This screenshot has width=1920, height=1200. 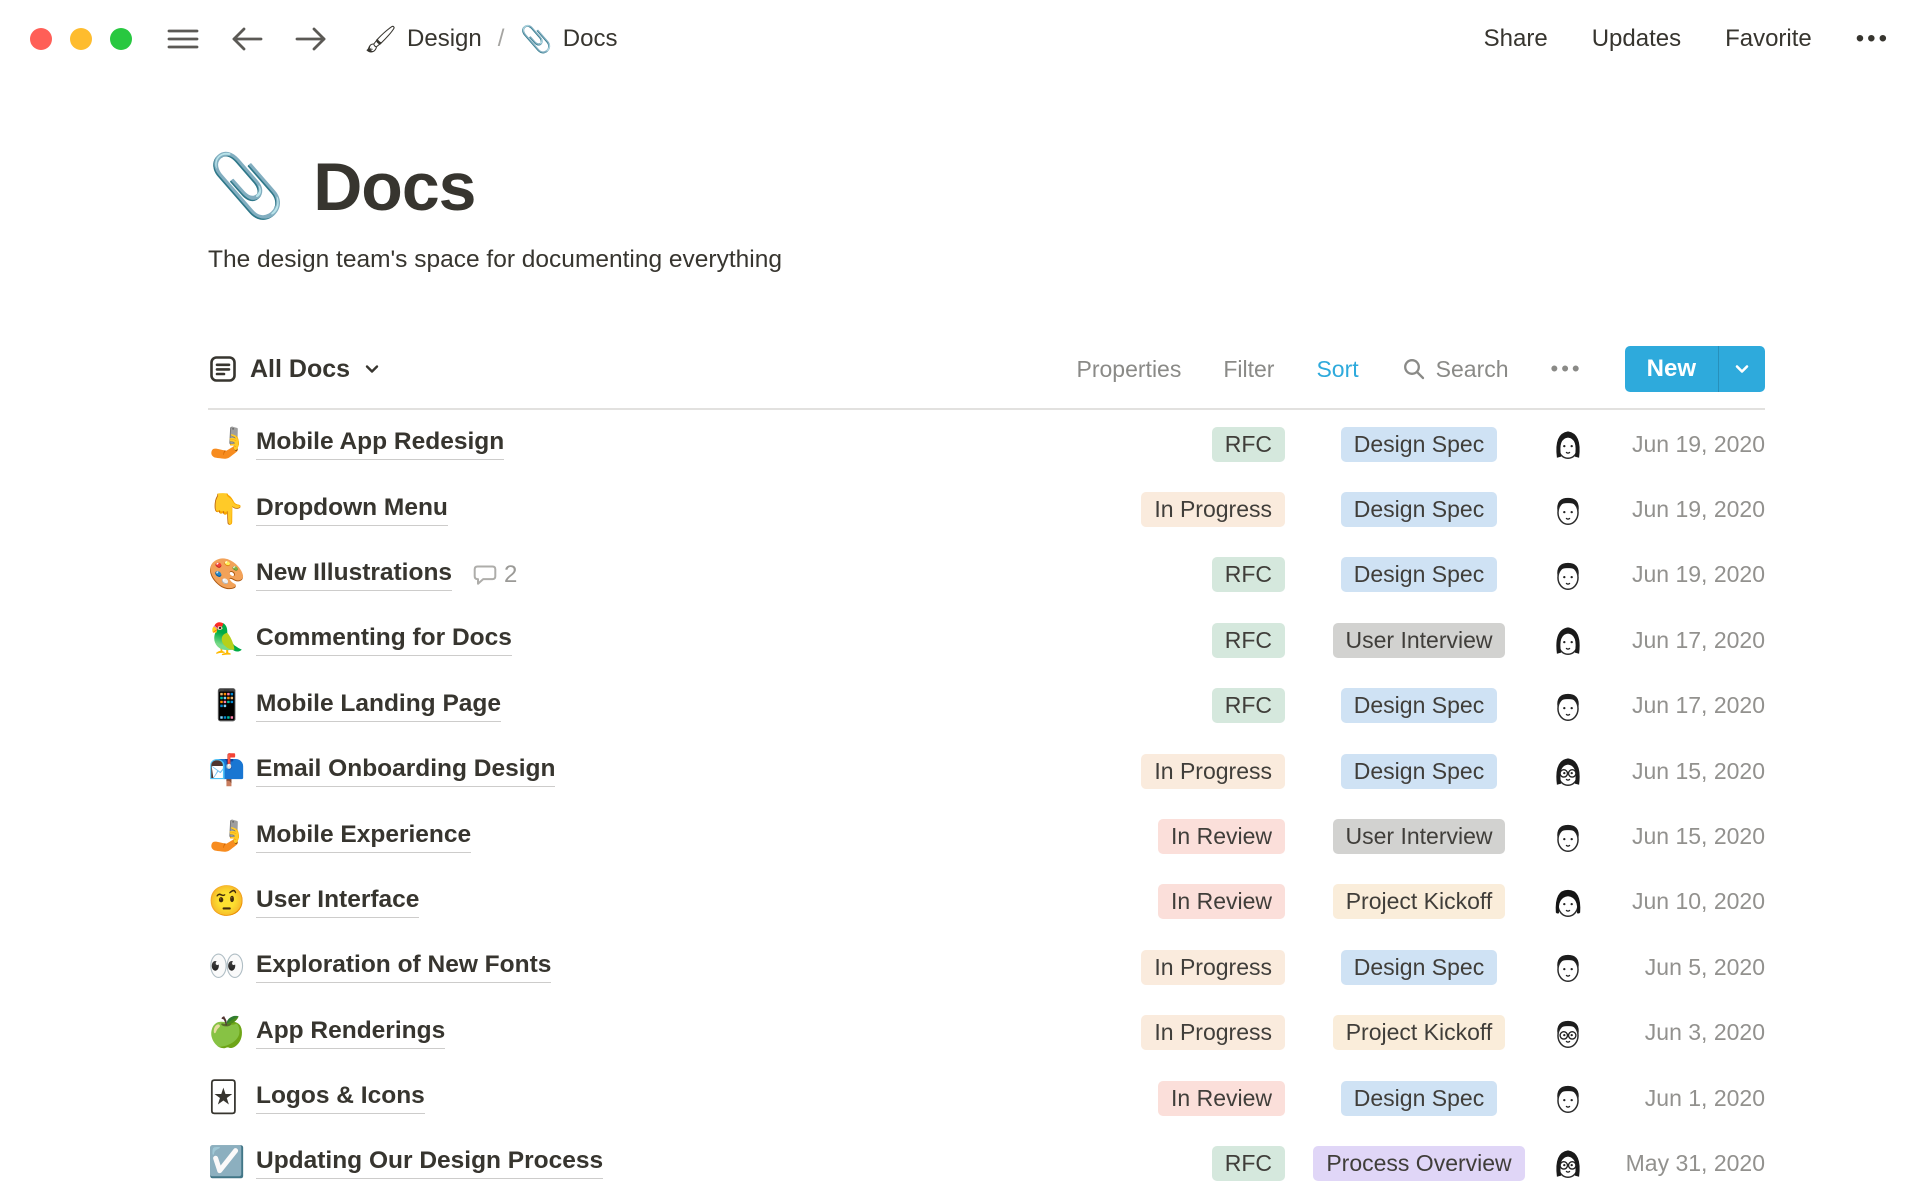 What do you see at coordinates (300, 368) in the screenshot?
I see `view-name: All Docs` at bounding box center [300, 368].